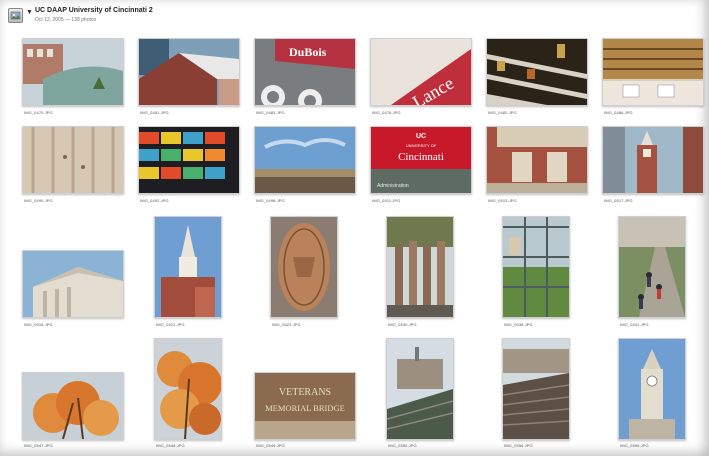  What do you see at coordinates (634, 445) in the screenshot?
I see `photo-caption: IMG_0559.JPG` at bounding box center [634, 445].